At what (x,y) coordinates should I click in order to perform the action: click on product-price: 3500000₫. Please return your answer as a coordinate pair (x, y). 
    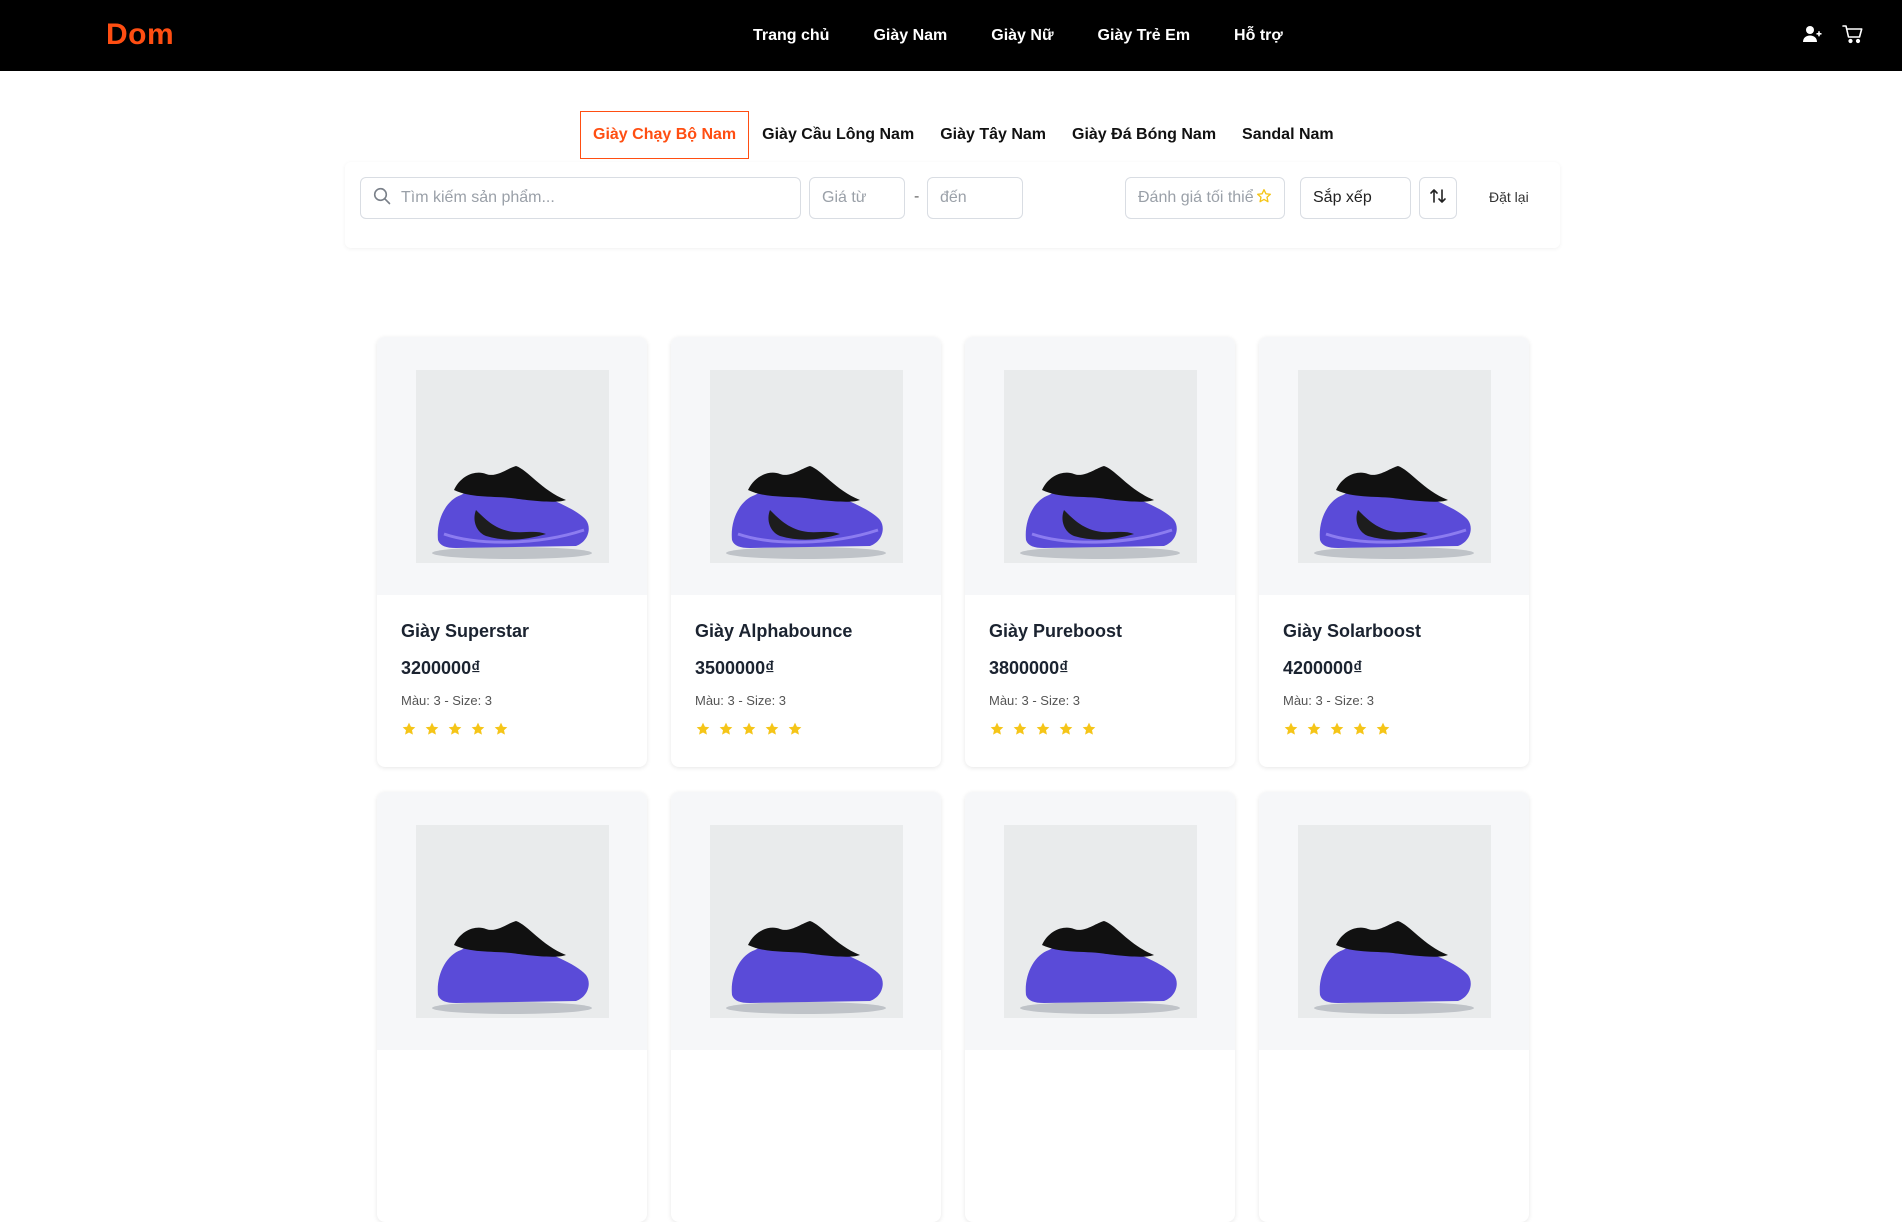
    Looking at the image, I should click on (735, 668).